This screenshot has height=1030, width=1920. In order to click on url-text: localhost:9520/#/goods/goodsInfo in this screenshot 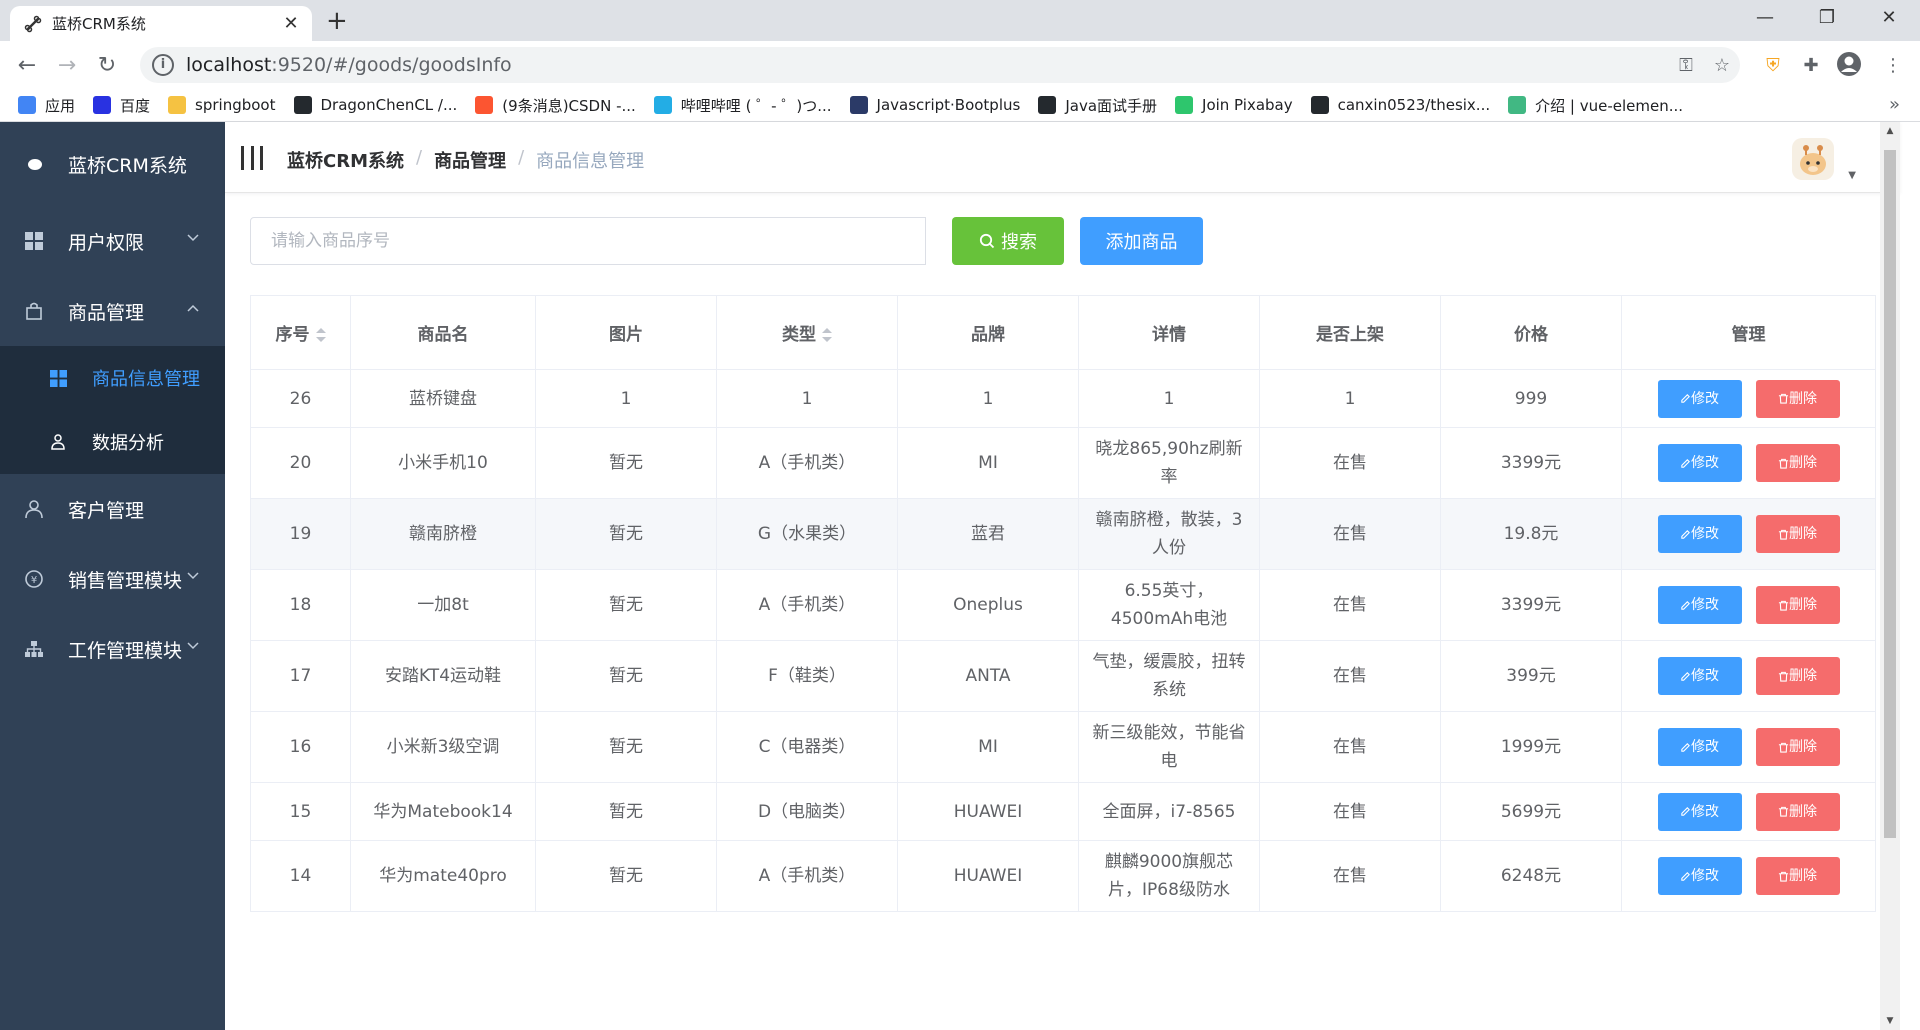, I will do `click(927, 65)`.